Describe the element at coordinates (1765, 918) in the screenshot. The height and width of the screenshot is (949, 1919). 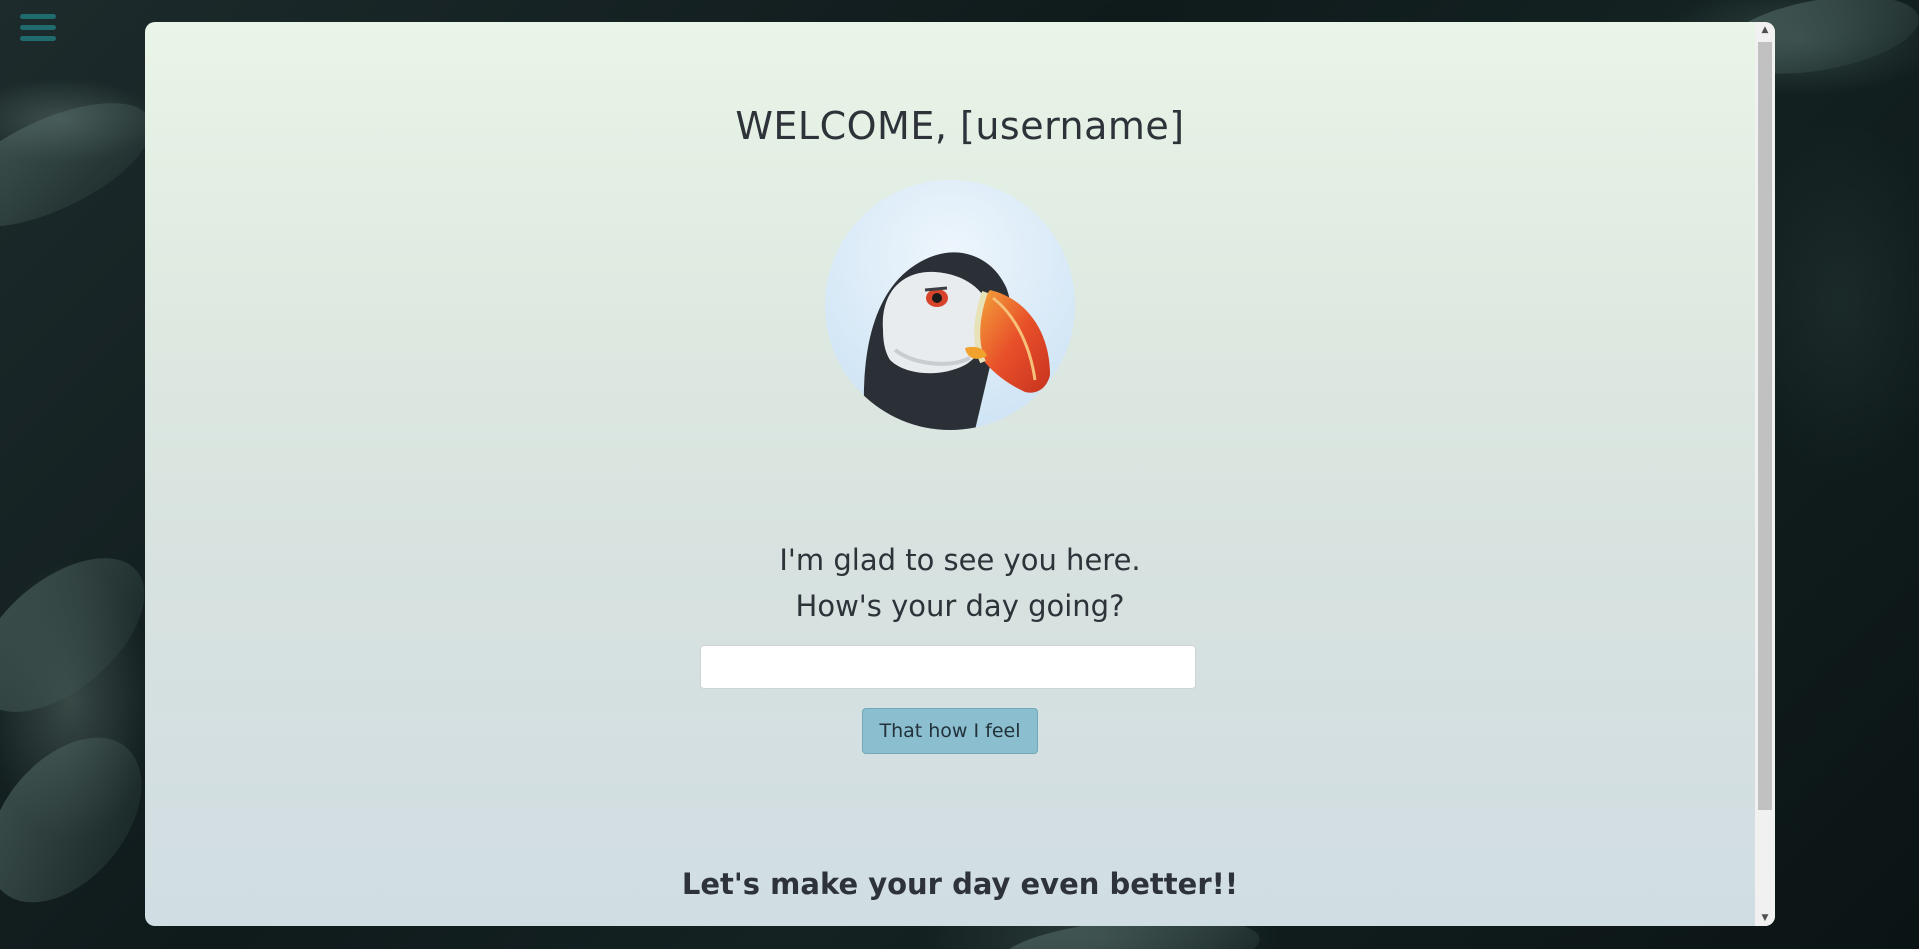
I see `scroll-down-arrow-icon: ▼` at that location.